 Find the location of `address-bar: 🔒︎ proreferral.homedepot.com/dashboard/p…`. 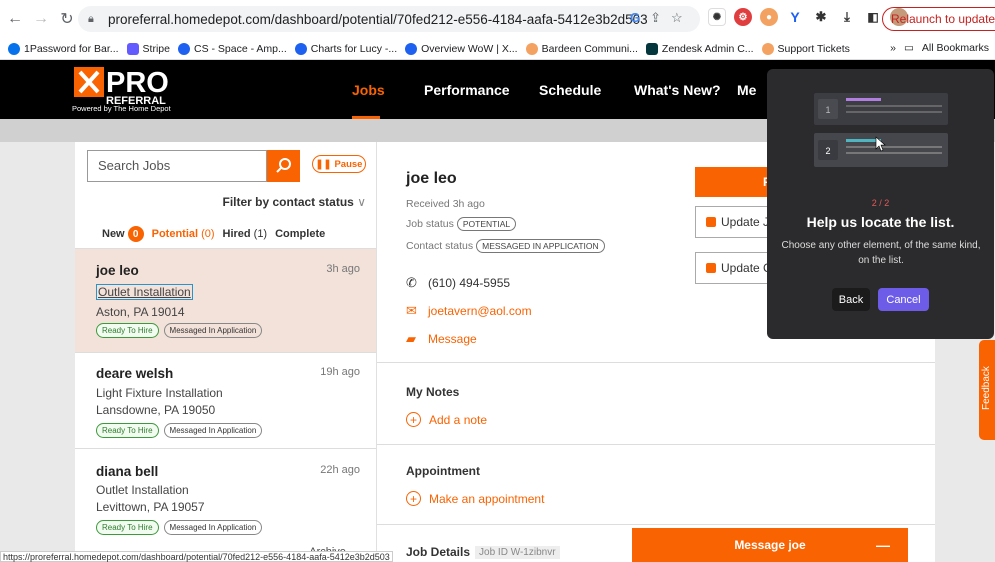

address-bar: 🔒︎ proreferral.homedepot.com/dashboard/p… is located at coordinates (389, 19).